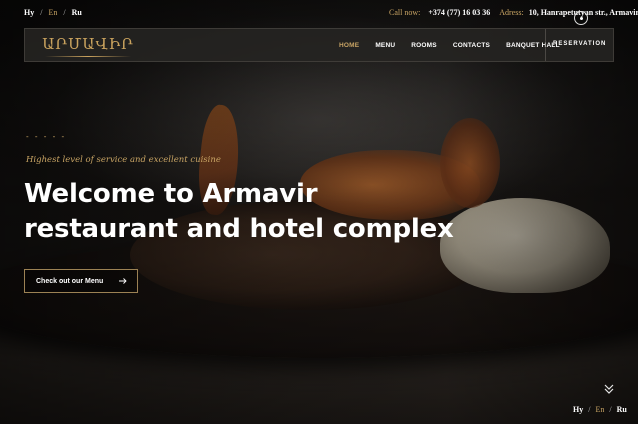  I want to click on decorative-dashes: - - - - -, so click(46, 136).